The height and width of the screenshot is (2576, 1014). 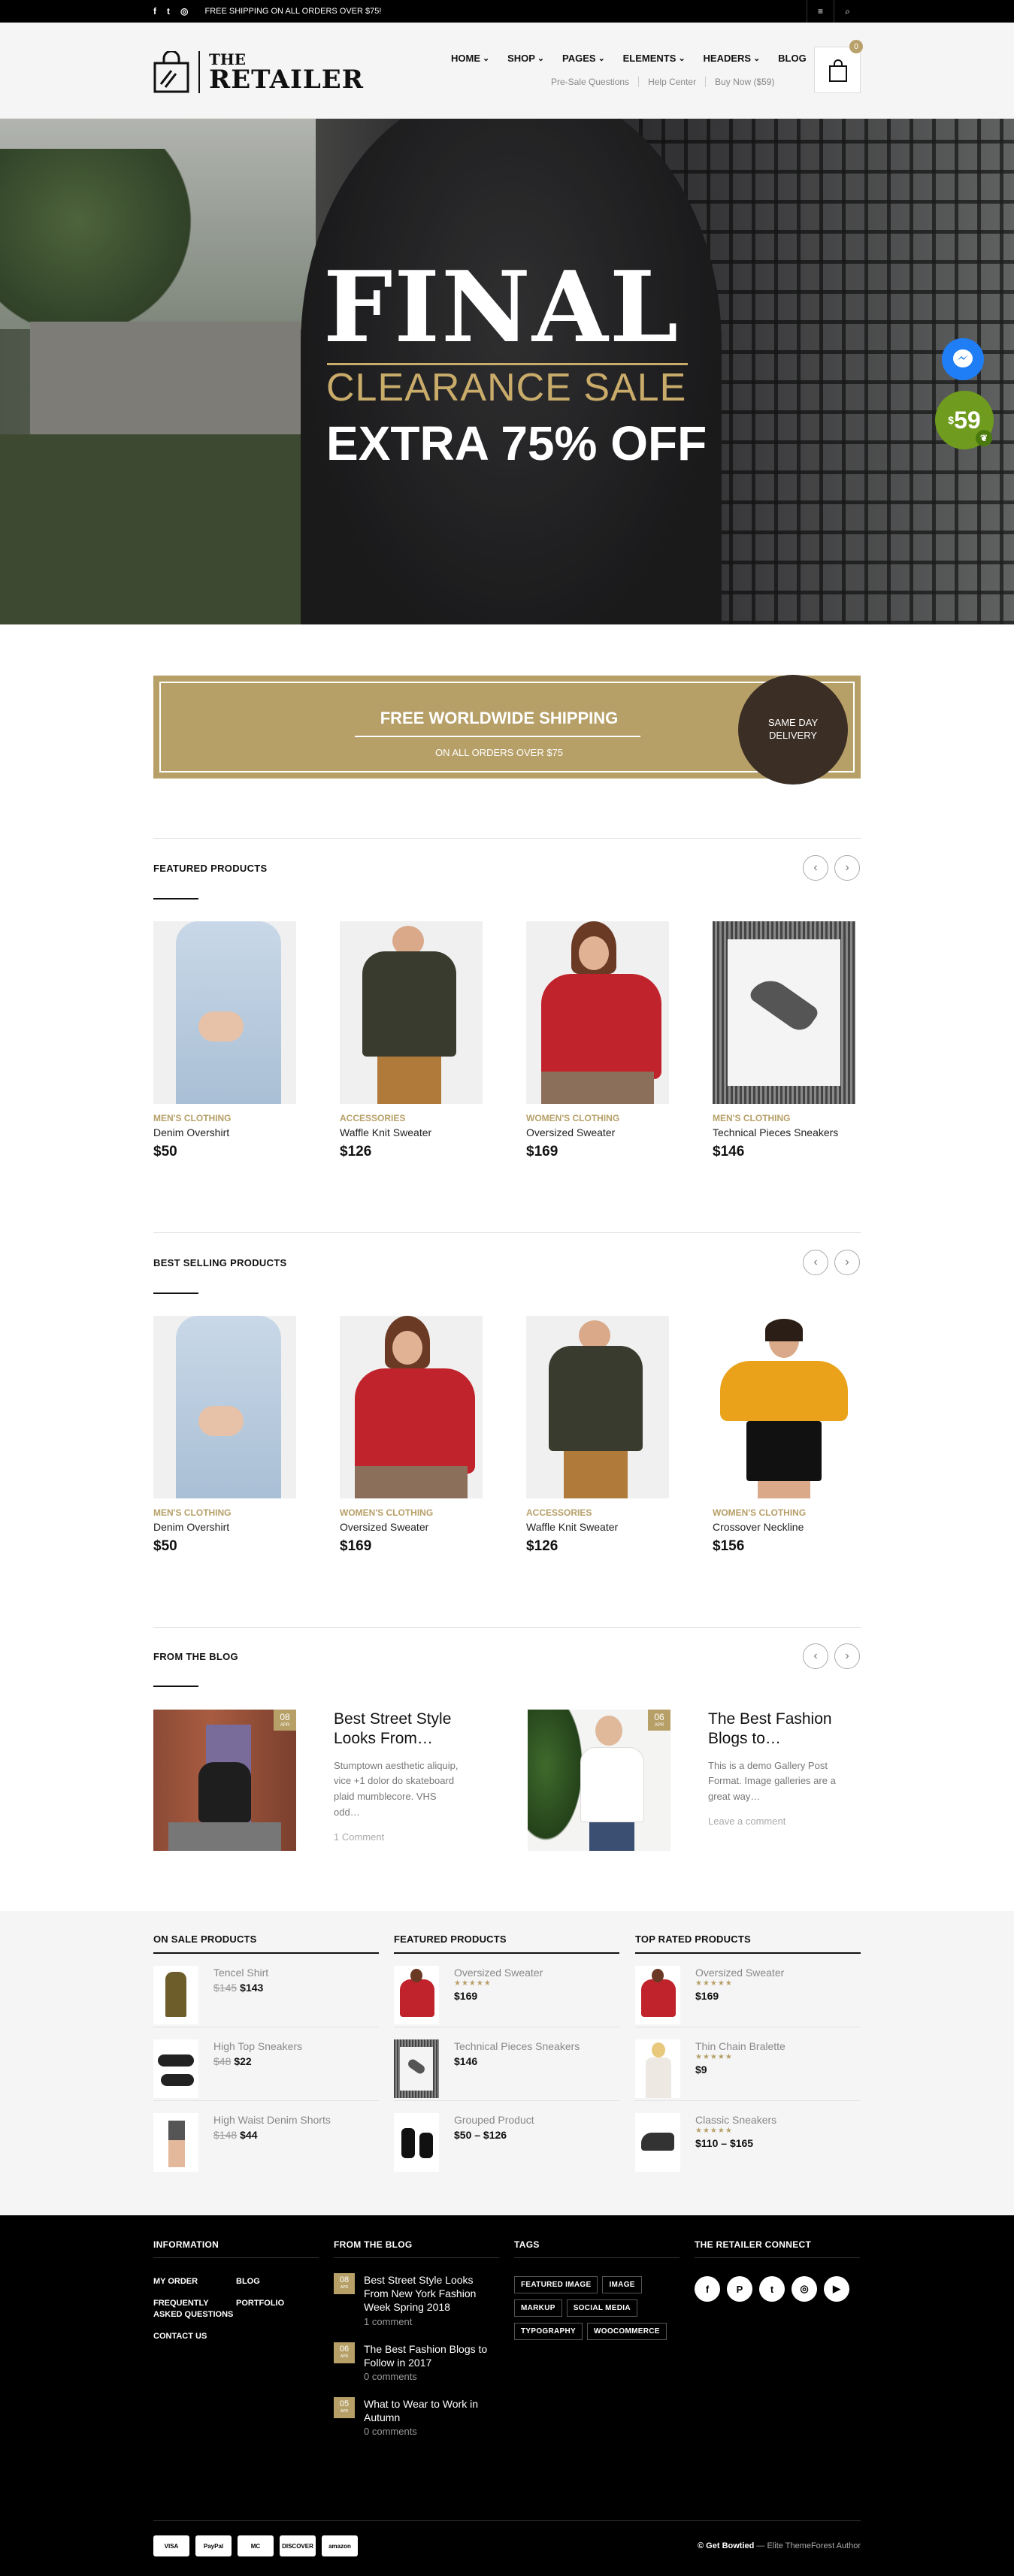 I want to click on messenger-icon, so click(x=963, y=359).